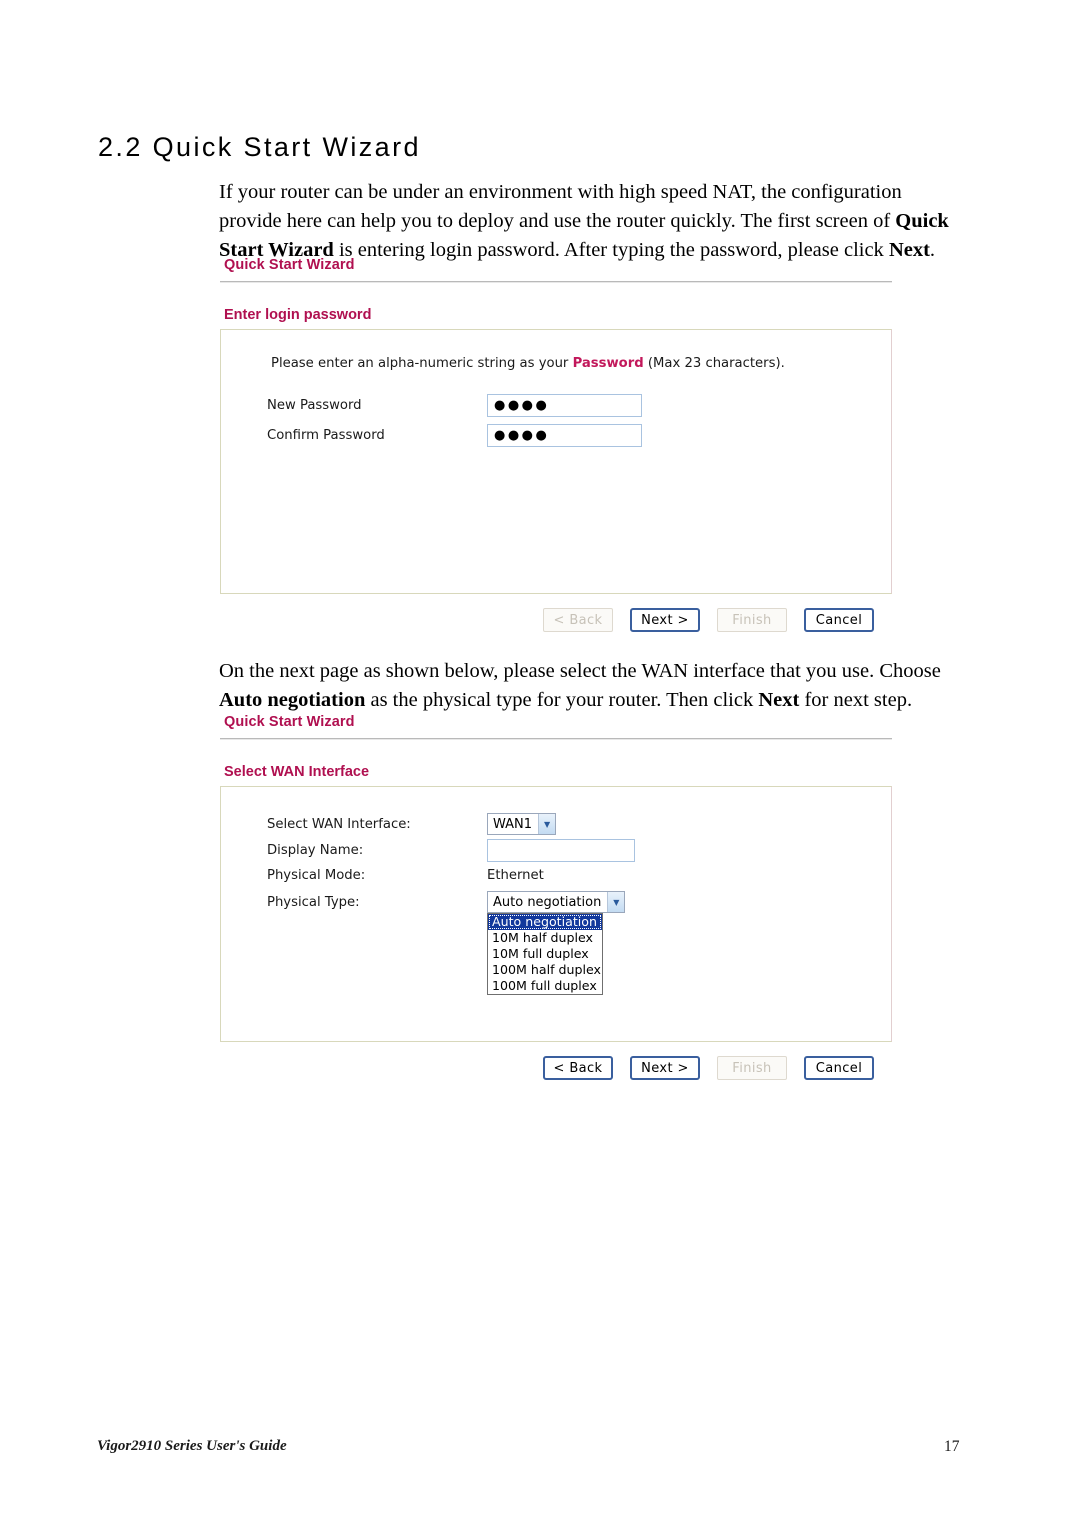 The width and height of the screenshot is (1080, 1528). Describe the element at coordinates (446, 902) in the screenshot. I see `physical-type-row: Physical Type: Auto negotiation ▼` at that location.